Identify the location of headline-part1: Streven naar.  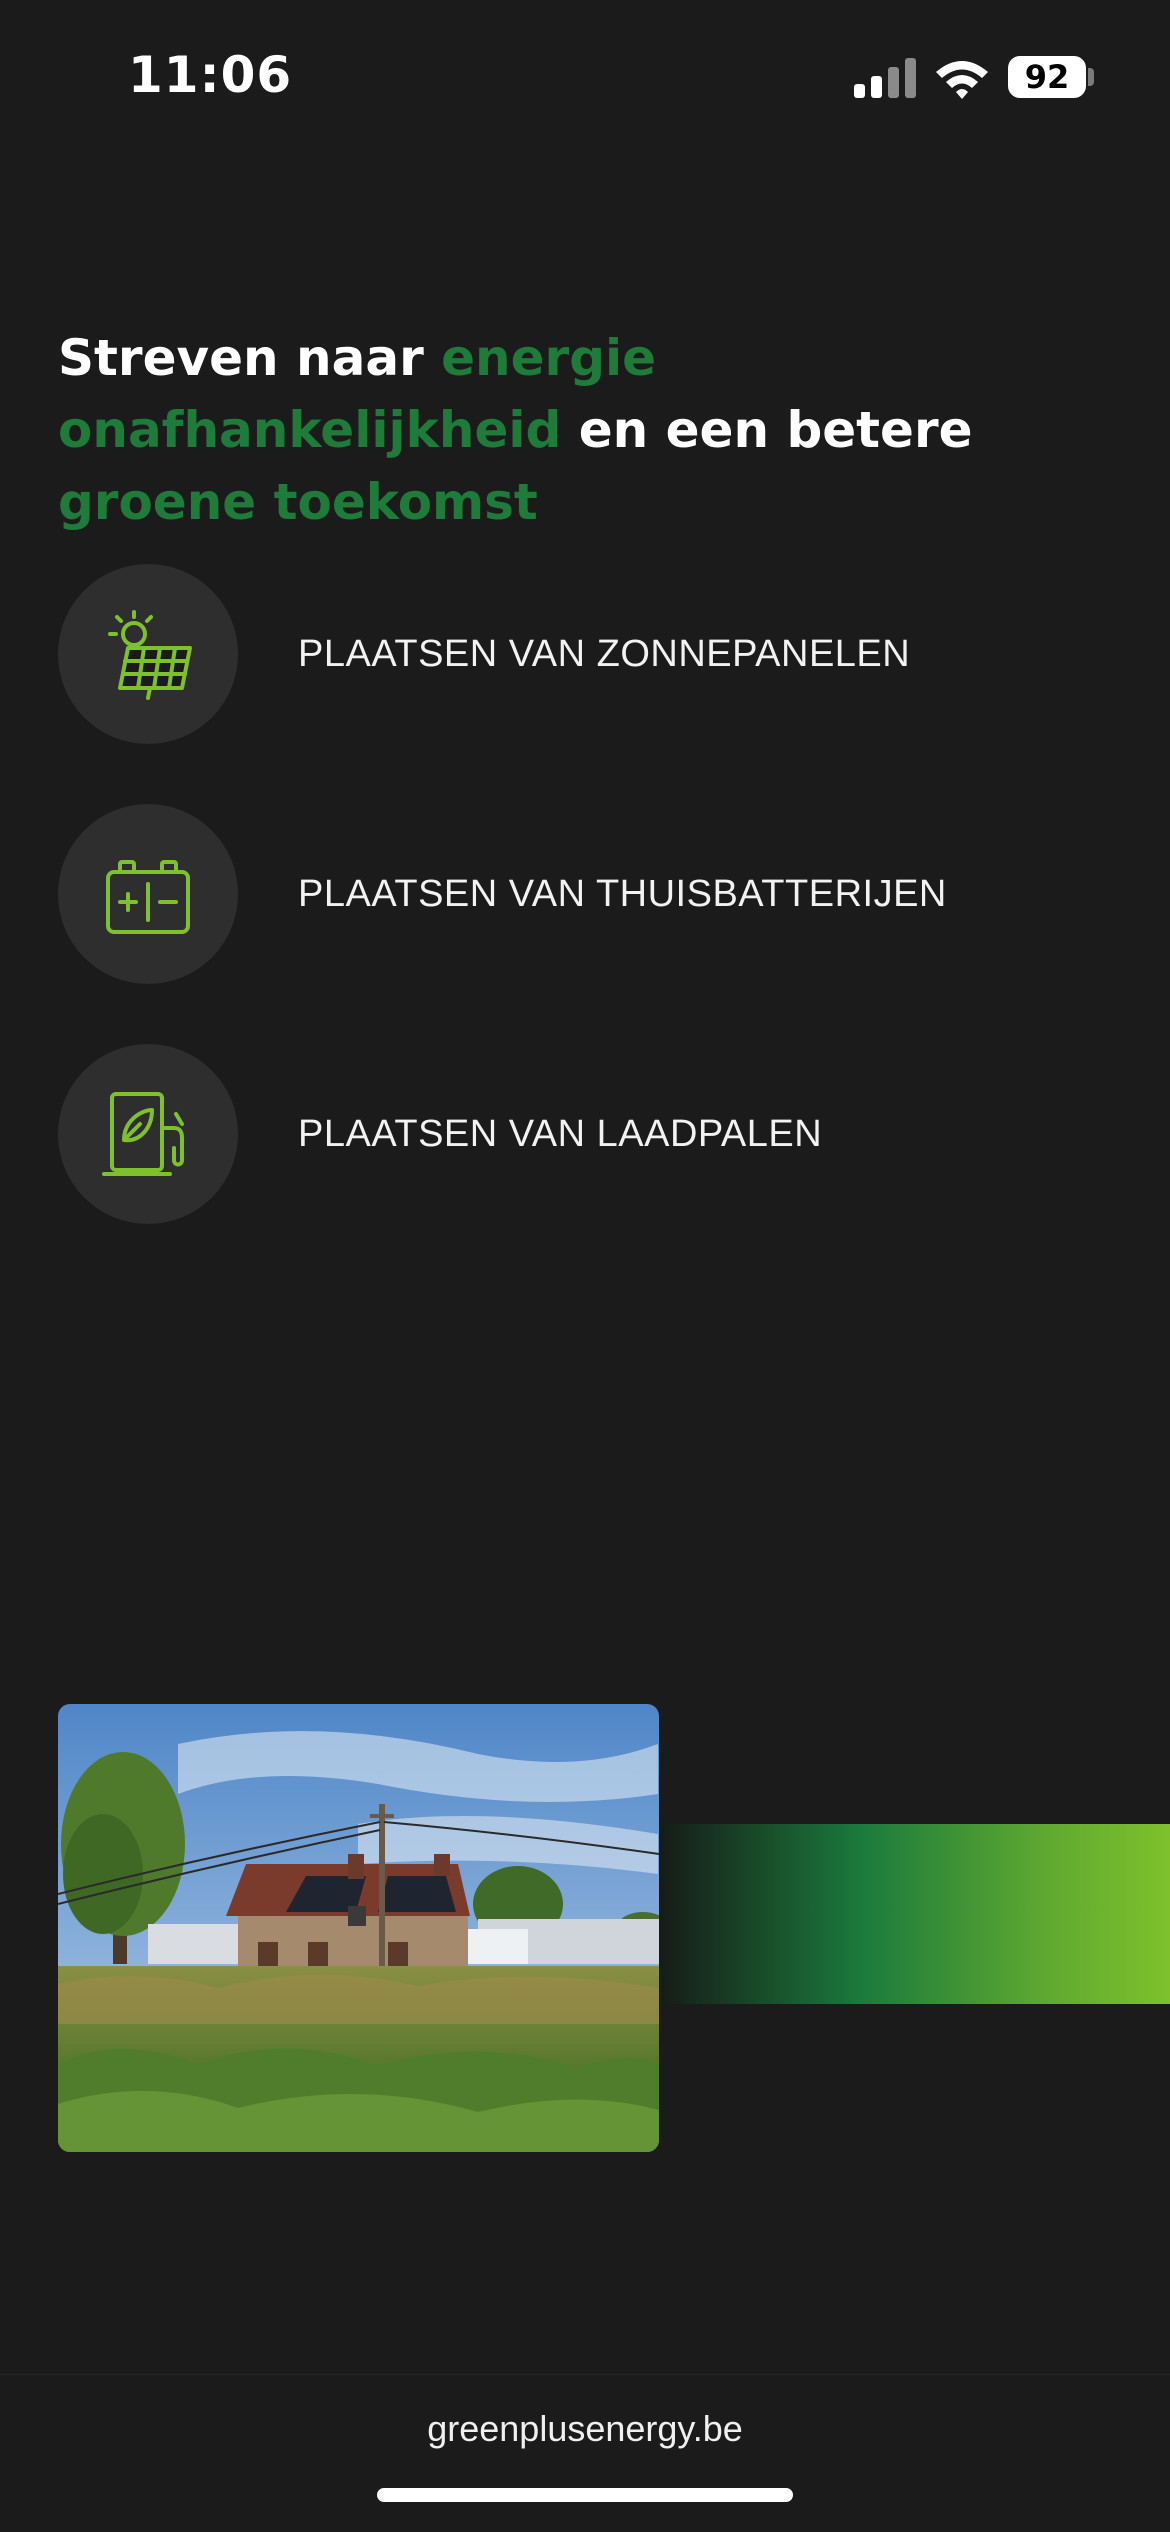
(250, 358).